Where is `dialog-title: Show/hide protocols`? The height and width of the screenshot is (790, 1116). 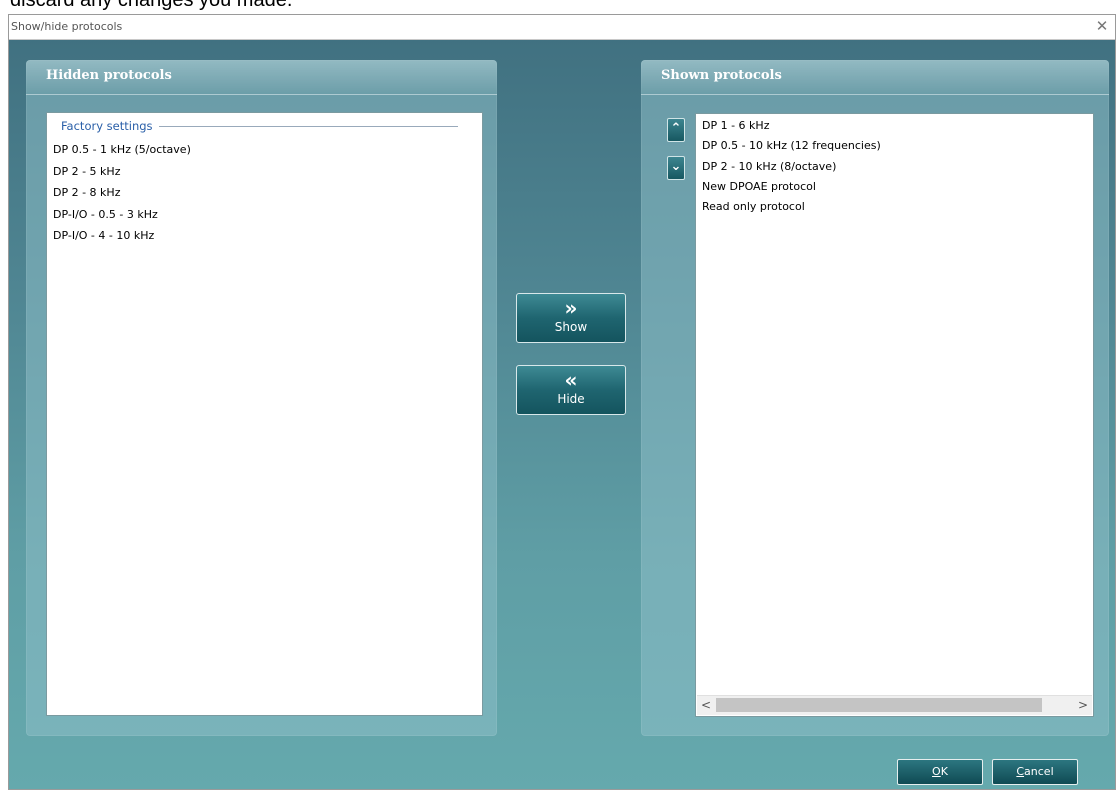 dialog-title: Show/hide protocols is located at coordinates (67, 26).